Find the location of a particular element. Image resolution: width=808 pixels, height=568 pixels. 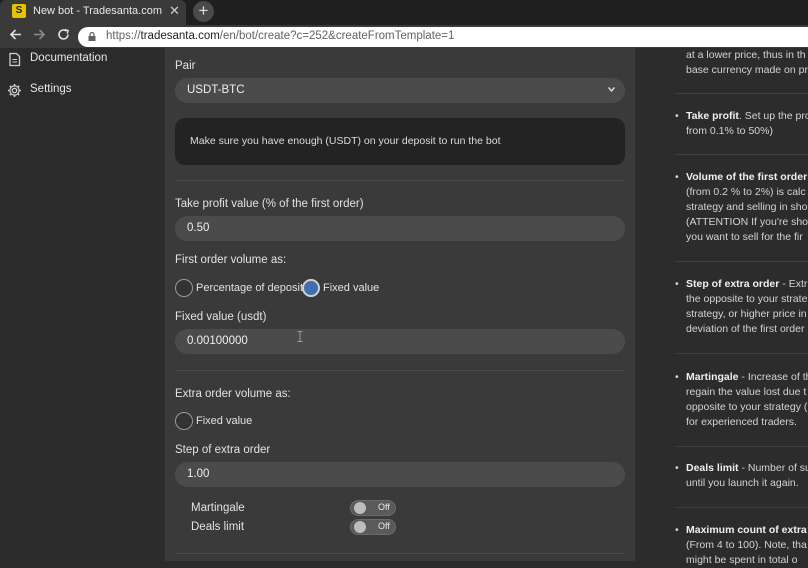

step-of-extra-order-label: Step of extra order is located at coordinates (223, 450).